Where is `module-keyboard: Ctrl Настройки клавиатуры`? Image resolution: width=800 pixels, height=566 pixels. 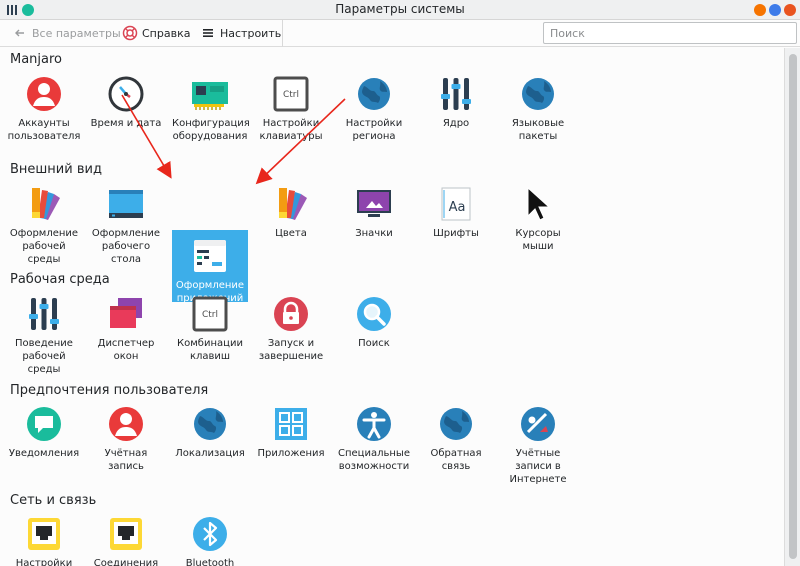
module-keyboard: Ctrl Настройки клавиатуры is located at coordinates (291, 108).